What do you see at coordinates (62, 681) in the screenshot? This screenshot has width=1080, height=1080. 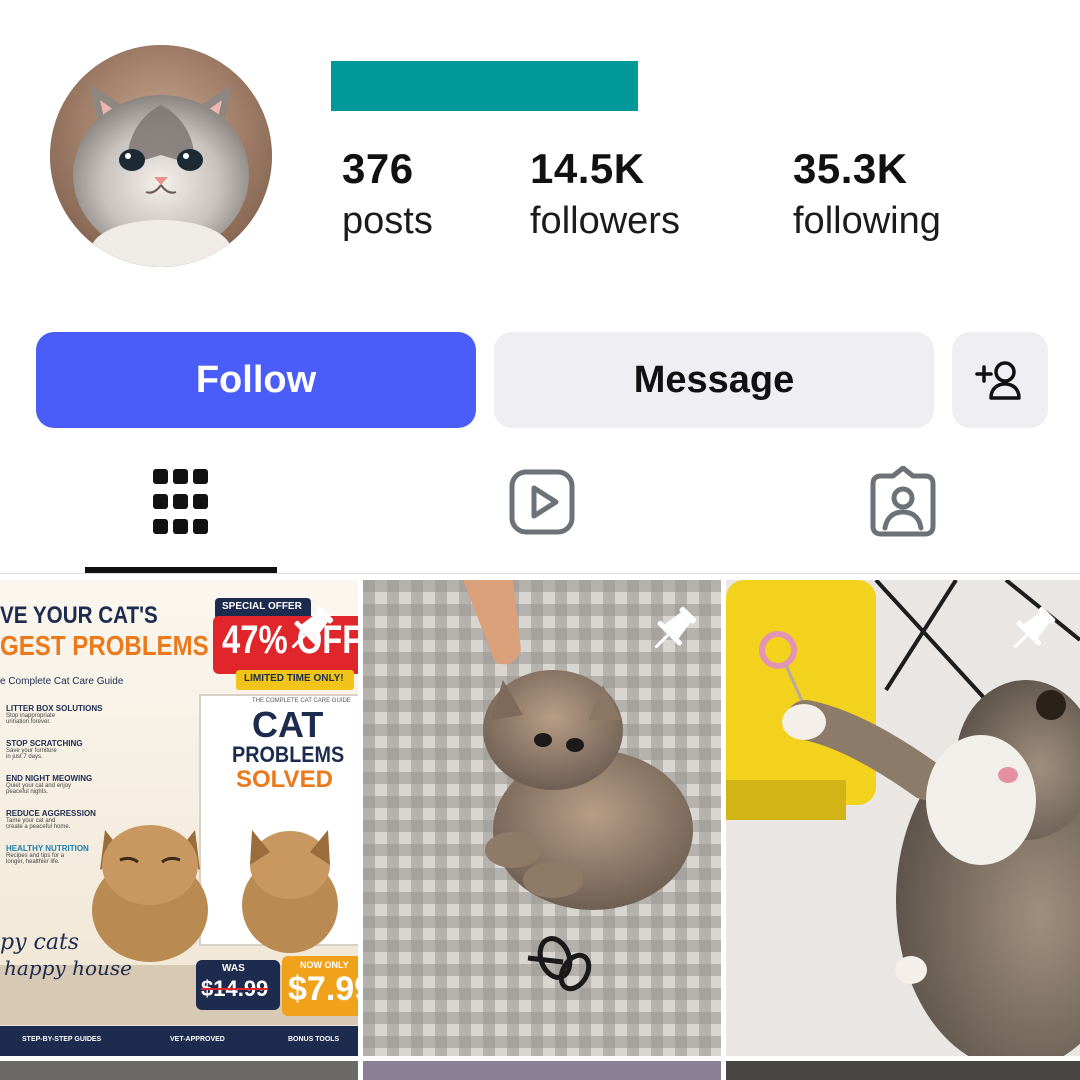 I see `ad-subtitle: e Complete Cat Care Guide` at bounding box center [62, 681].